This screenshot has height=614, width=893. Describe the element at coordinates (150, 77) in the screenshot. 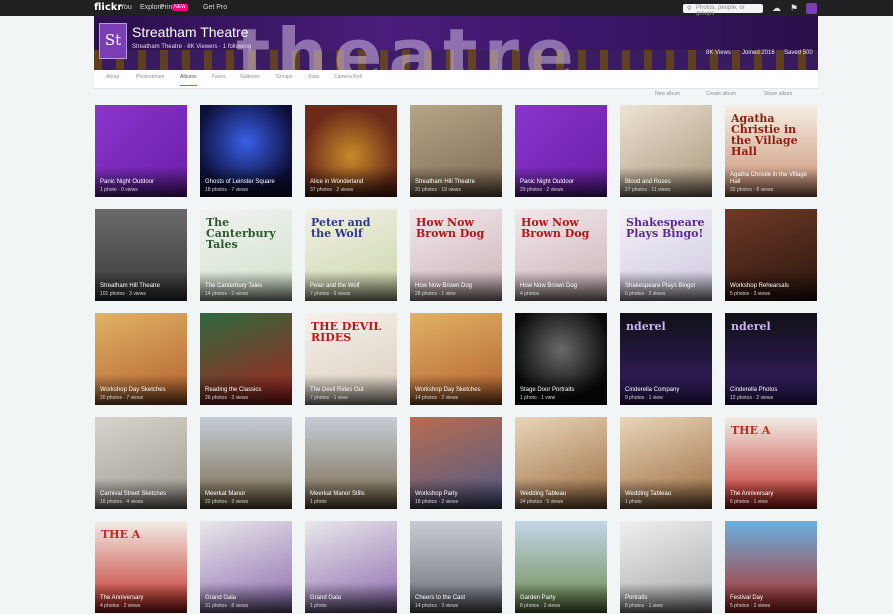

I see `tab-photostream: Photostream` at that location.